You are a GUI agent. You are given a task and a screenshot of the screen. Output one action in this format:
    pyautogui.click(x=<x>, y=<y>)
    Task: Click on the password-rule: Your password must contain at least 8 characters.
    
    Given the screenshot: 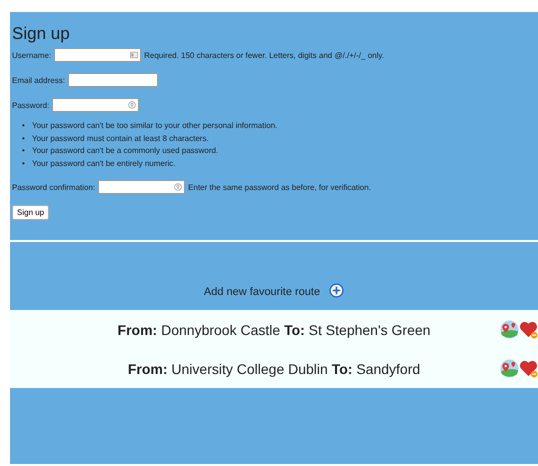 What is the action you would take?
    pyautogui.click(x=120, y=138)
    